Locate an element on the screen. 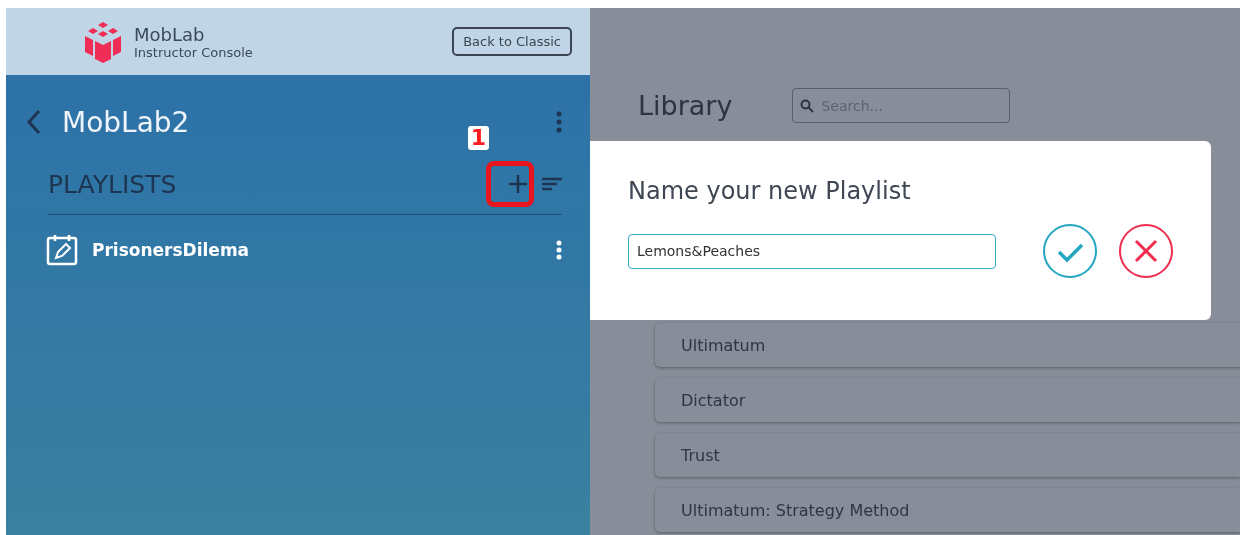 Image resolution: width=1240 pixels, height=535 pixels. back-to-classic-button: Back to Classic is located at coordinates (512, 41).